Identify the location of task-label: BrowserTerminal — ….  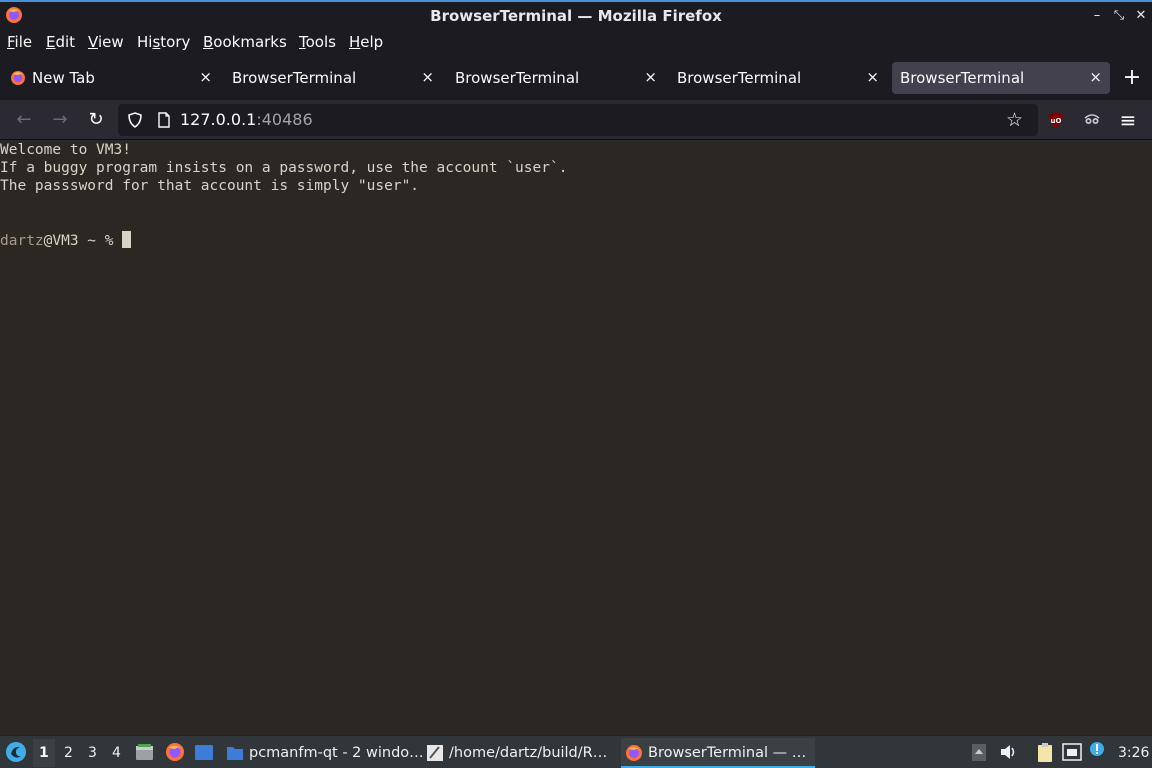
(727, 753).